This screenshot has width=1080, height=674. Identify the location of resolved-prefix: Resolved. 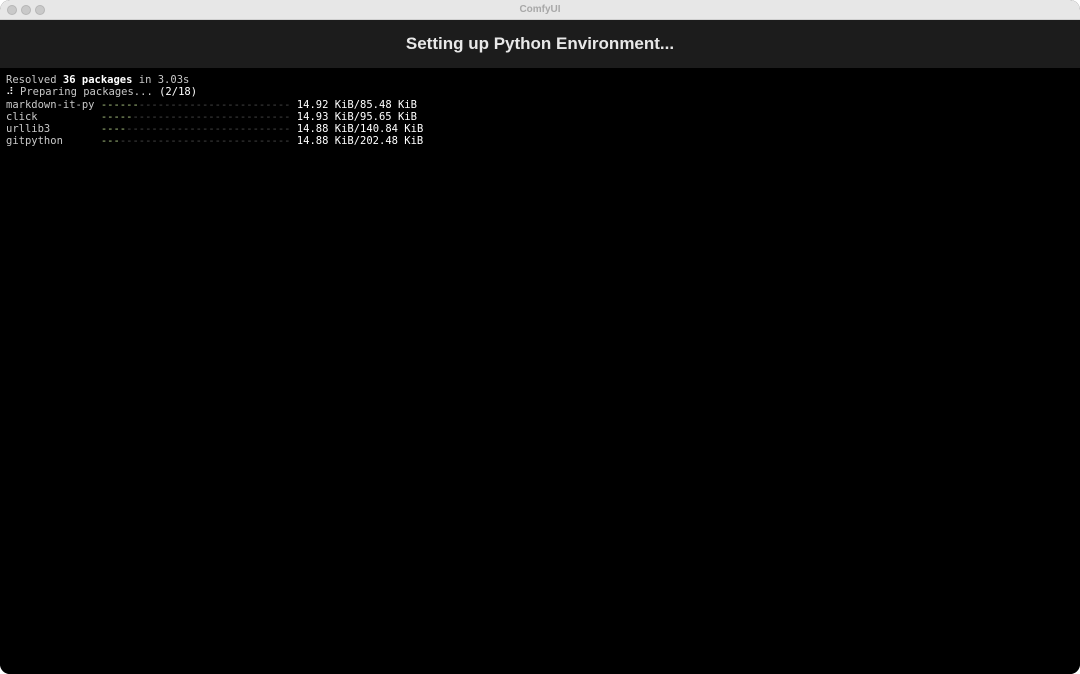
(34, 80).